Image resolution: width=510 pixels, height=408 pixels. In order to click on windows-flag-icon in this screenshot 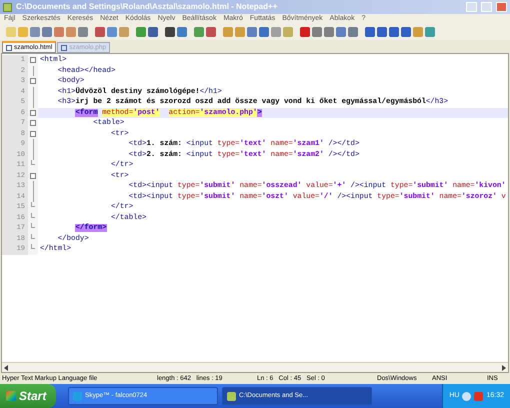, I will do `click(11, 396)`.